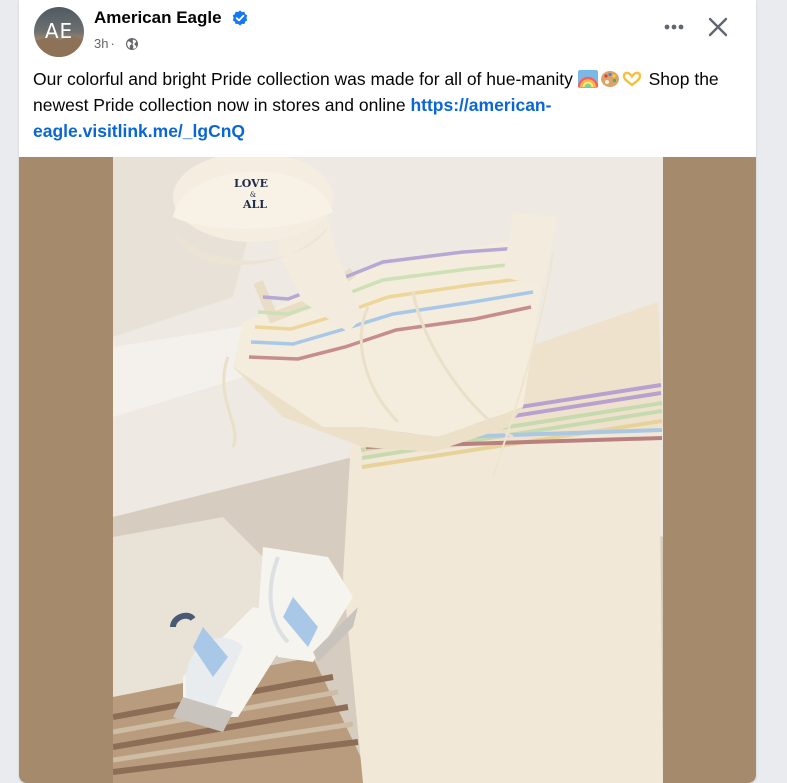 This screenshot has height=783, width=787. What do you see at coordinates (251, 183) in the screenshot?
I see `cap-text-love: LOVE` at bounding box center [251, 183].